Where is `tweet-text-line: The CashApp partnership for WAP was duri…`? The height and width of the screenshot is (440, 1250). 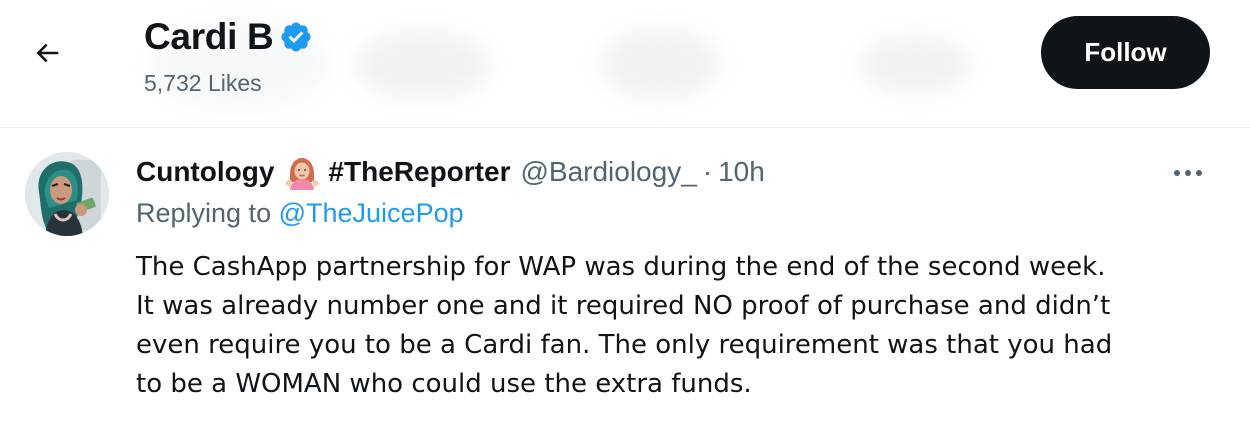
tweet-text-line: The CashApp partnership for WAP was duri… is located at coordinates (621, 267).